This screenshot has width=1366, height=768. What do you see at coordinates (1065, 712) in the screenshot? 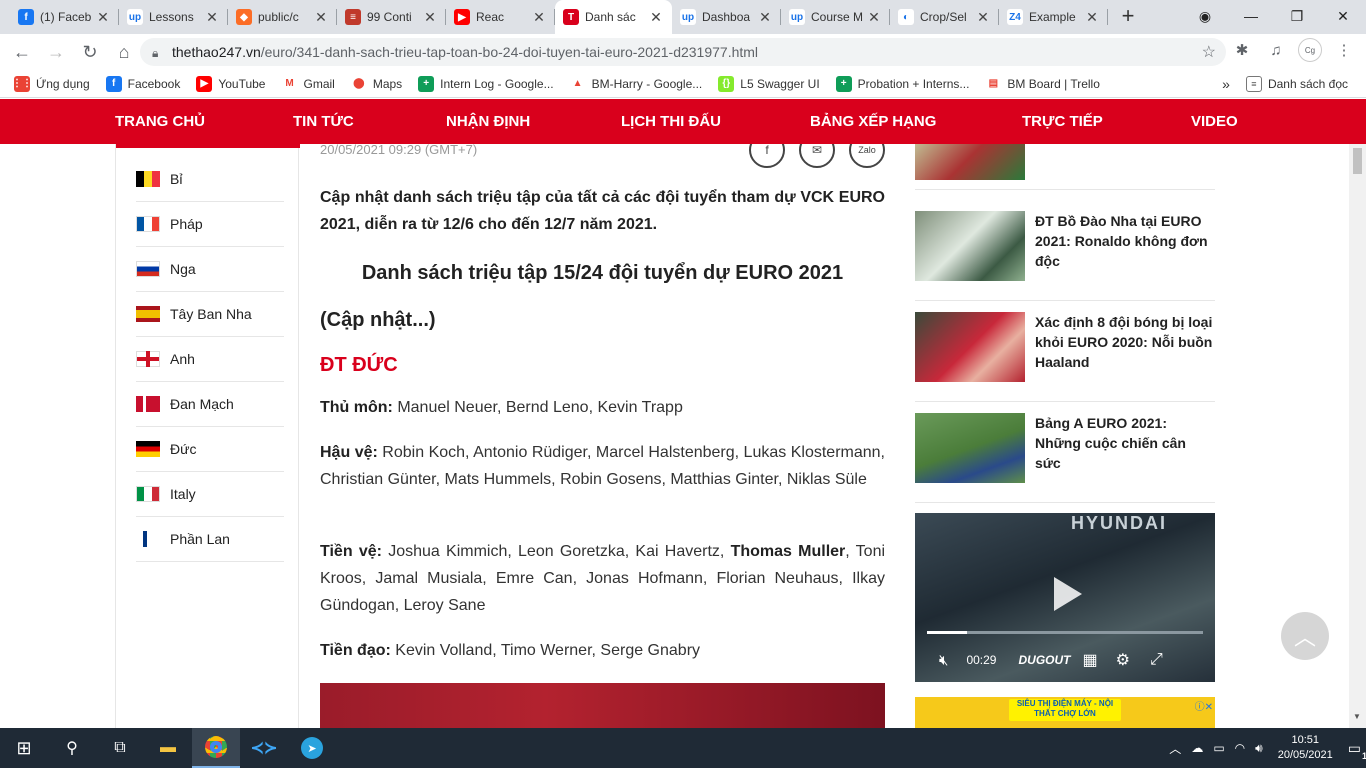
I see `advertisement: SIÊU THỊ ĐIỆN MÁY - NỘI THẤT CHỢ LỚN ⓘ✕` at bounding box center [1065, 712].